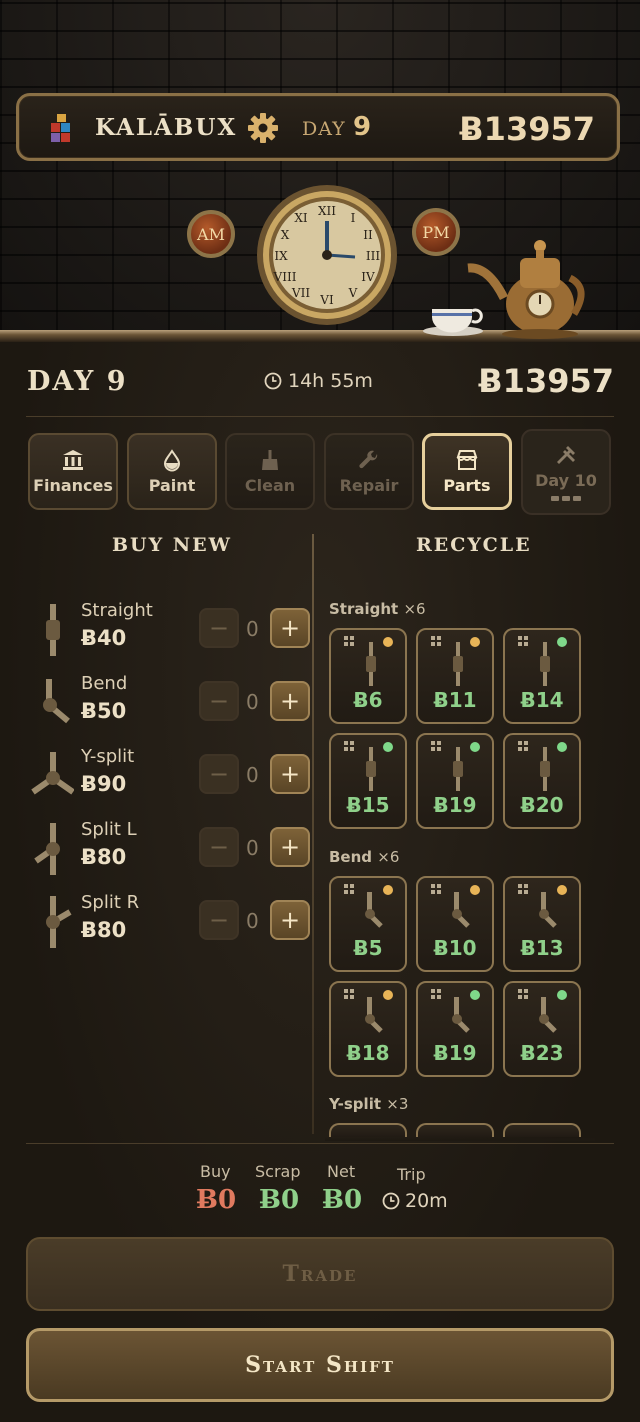 Image resolution: width=640 pixels, height=1422 pixels. What do you see at coordinates (368, 924) in the screenshot?
I see `recycle-card: Ƀ5` at bounding box center [368, 924].